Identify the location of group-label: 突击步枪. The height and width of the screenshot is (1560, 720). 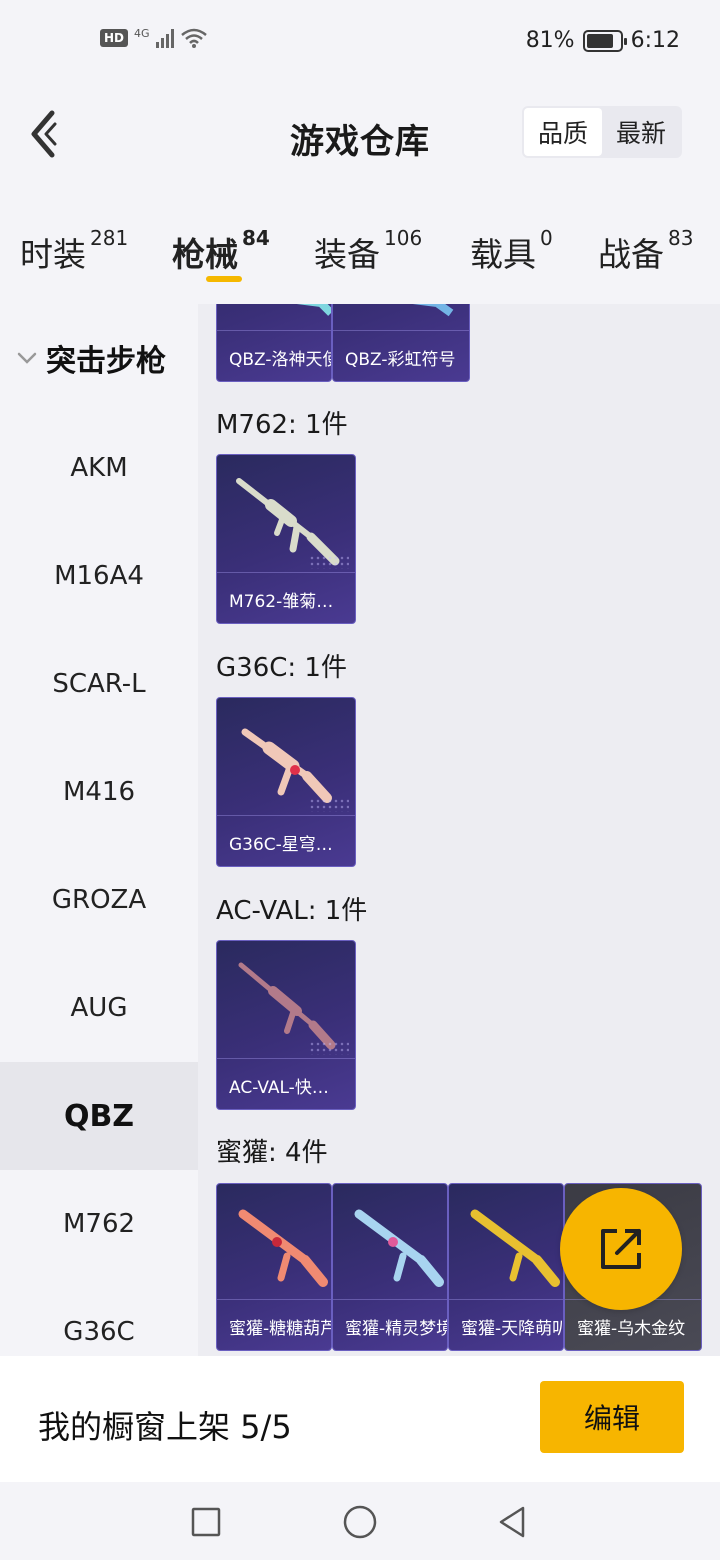
(106, 361).